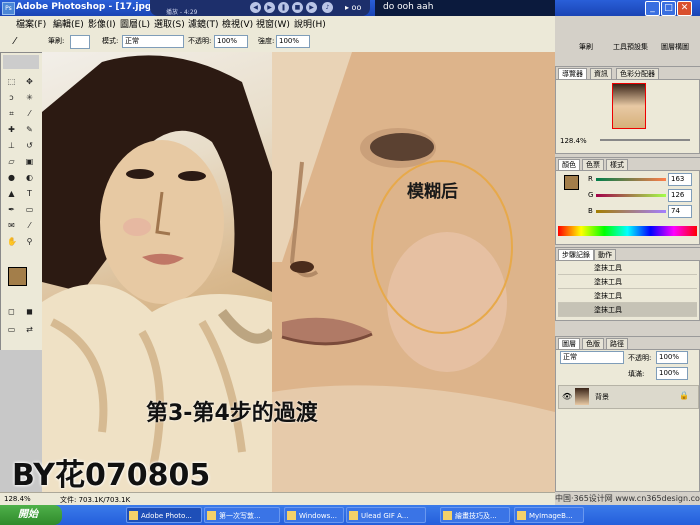  What do you see at coordinates (29, 311) in the screenshot?
I see `quickmask-mode-icon: ◼` at bounding box center [29, 311].